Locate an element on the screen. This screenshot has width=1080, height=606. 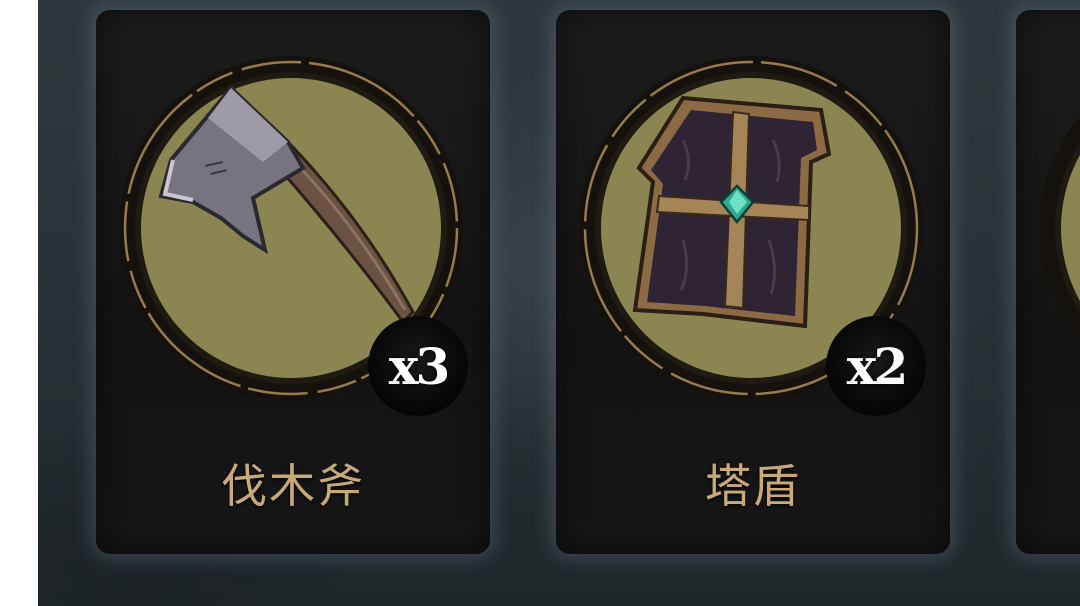
item-card-partial is located at coordinates (1048, 282).